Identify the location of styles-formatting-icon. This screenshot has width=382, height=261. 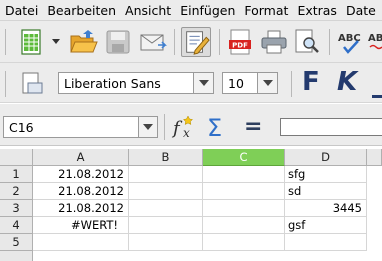
(31, 84).